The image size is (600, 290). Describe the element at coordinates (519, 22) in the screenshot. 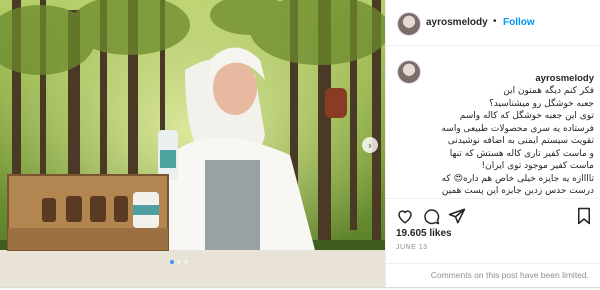

I see `follow-button: Follow` at that location.